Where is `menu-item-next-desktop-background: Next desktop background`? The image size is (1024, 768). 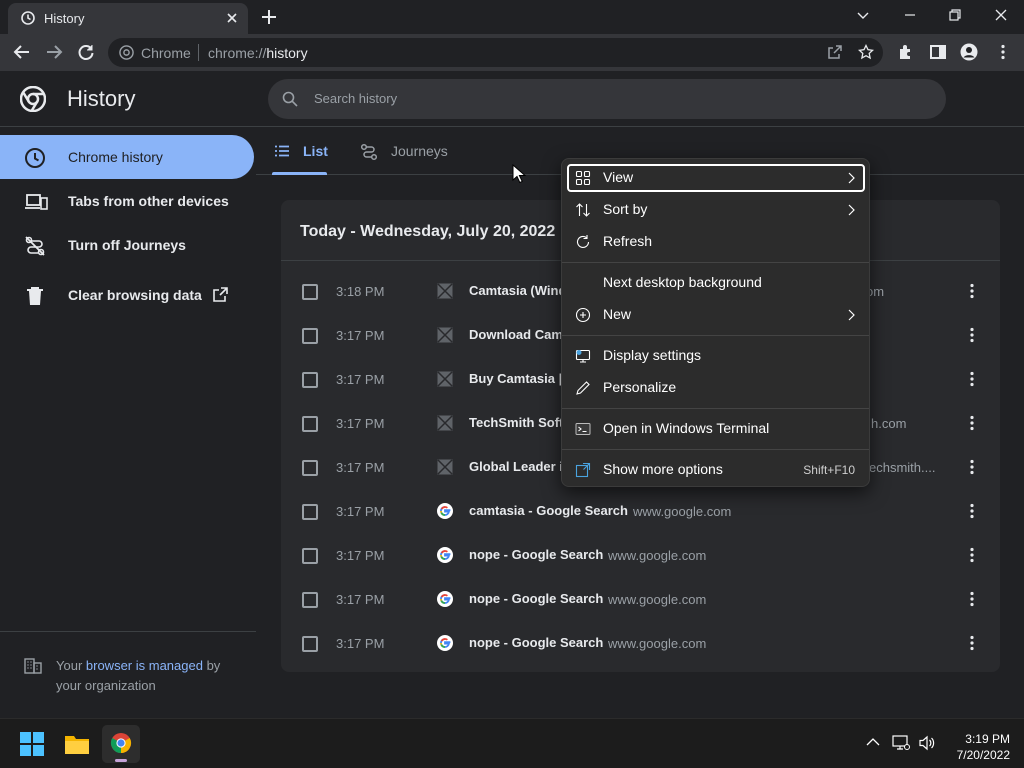
menu-item-next-desktop-background: Next desktop background is located at coordinates (716, 283).